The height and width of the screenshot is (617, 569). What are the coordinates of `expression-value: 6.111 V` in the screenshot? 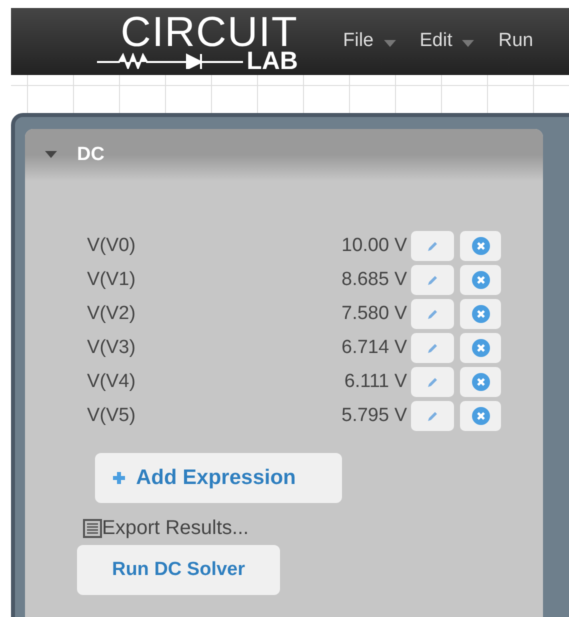 It's located at (375, 382).